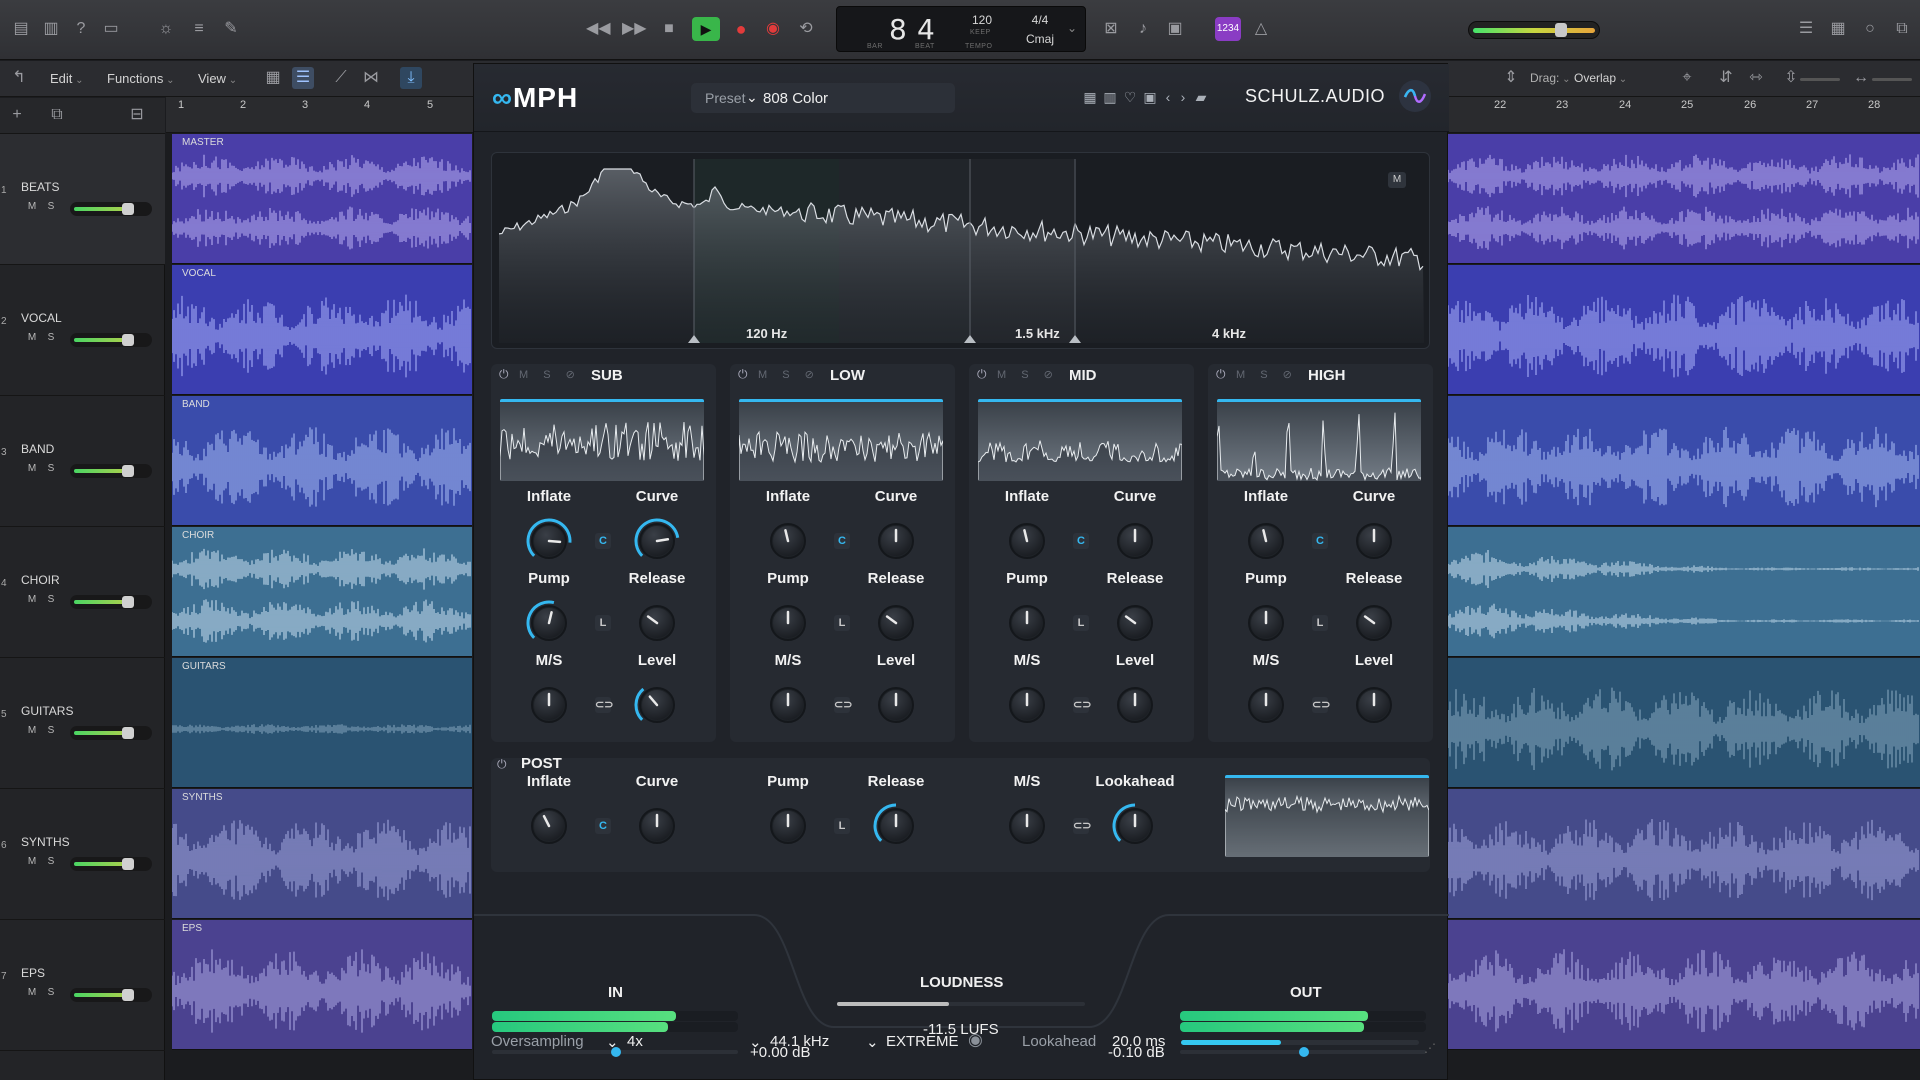 The height and width of the screenshot is (1080, 1920). What do you see at coordinates (111, 29) in the screenshot?
I see `toolbar-icon: ▭` at bounding box center [111, 29].